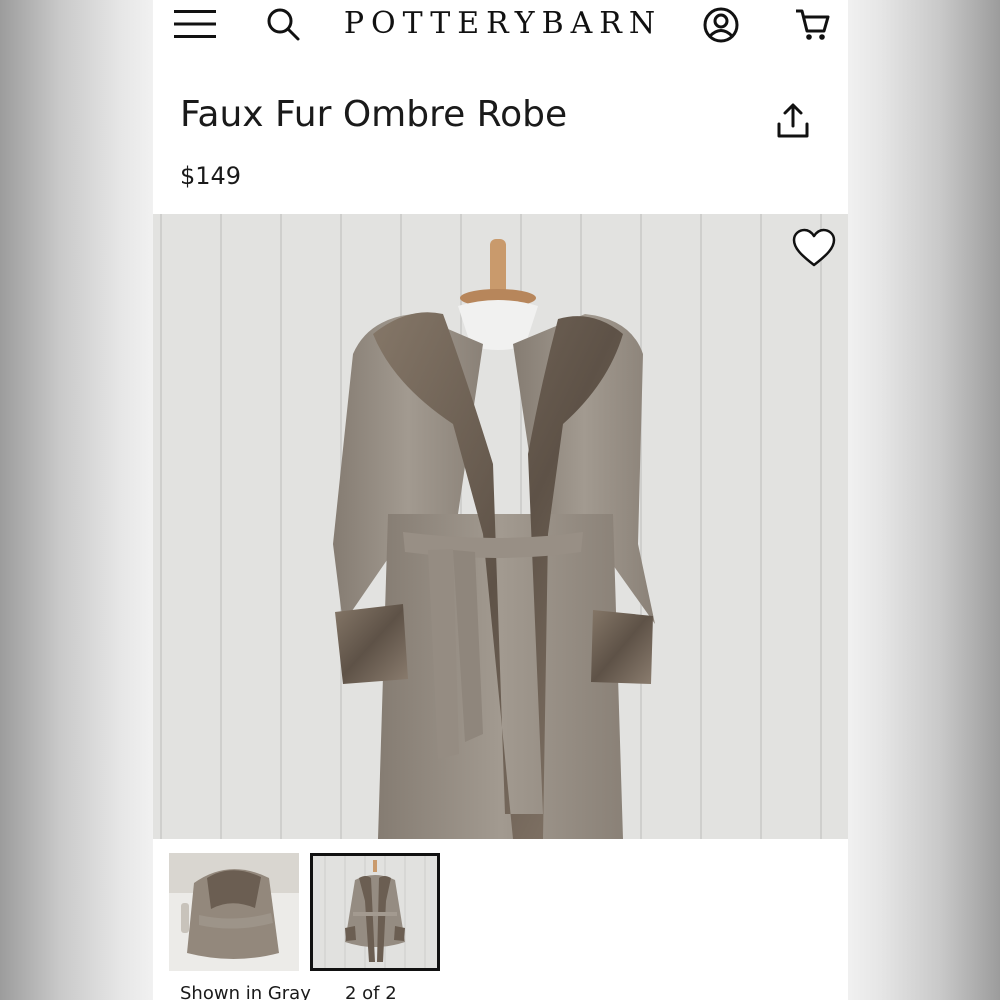  I want to click on image-counter: 2 of 2, so click(371, 991).